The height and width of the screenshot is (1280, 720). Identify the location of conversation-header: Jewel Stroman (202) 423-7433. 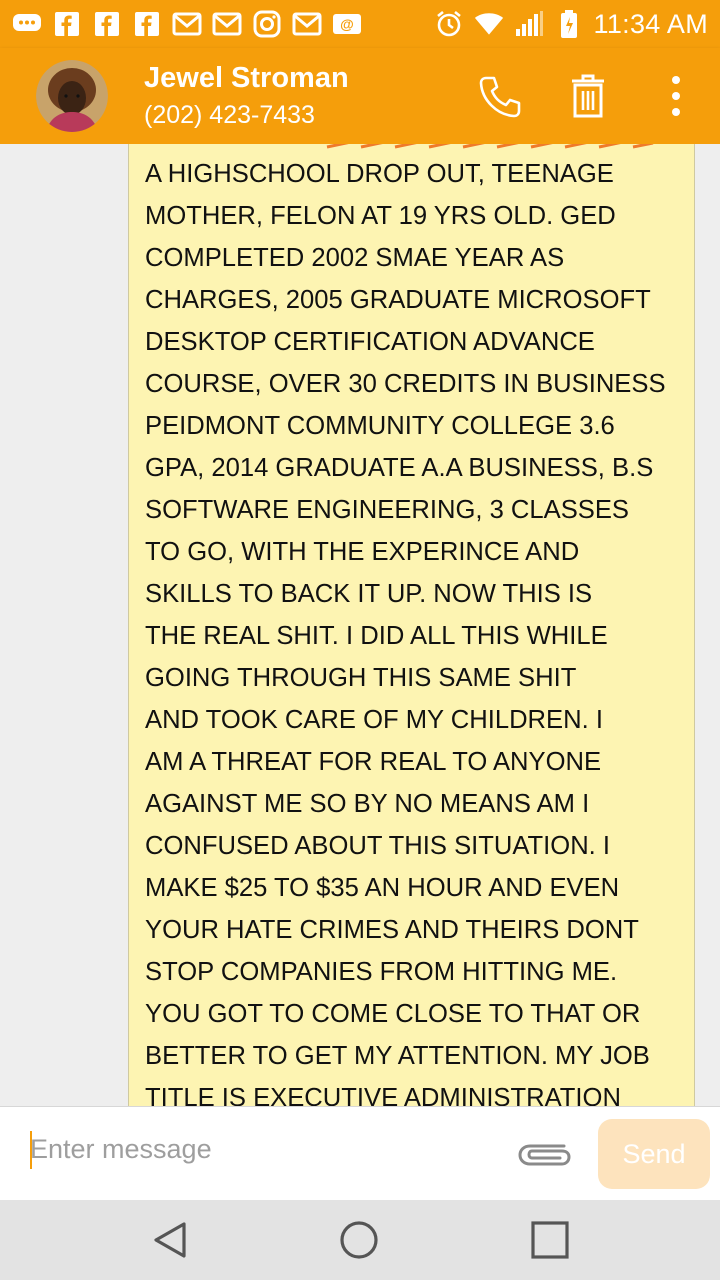
(360, 96).